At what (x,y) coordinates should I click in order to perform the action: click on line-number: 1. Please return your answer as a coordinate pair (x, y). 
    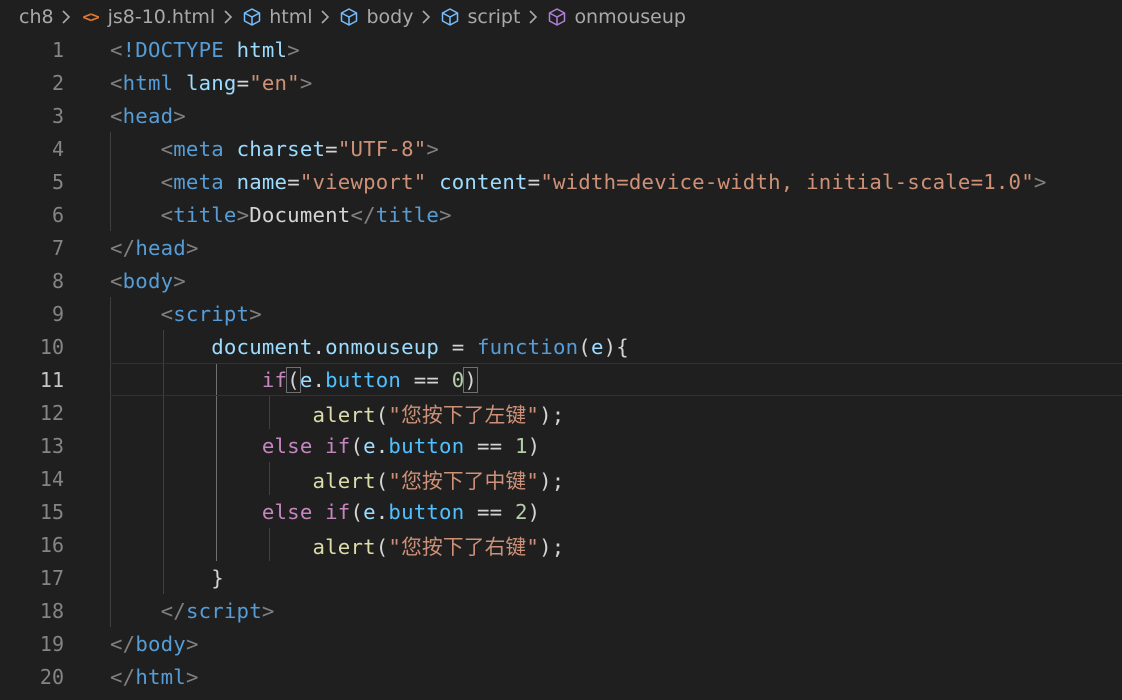
    Looking at the image, I should click on (57, 49).